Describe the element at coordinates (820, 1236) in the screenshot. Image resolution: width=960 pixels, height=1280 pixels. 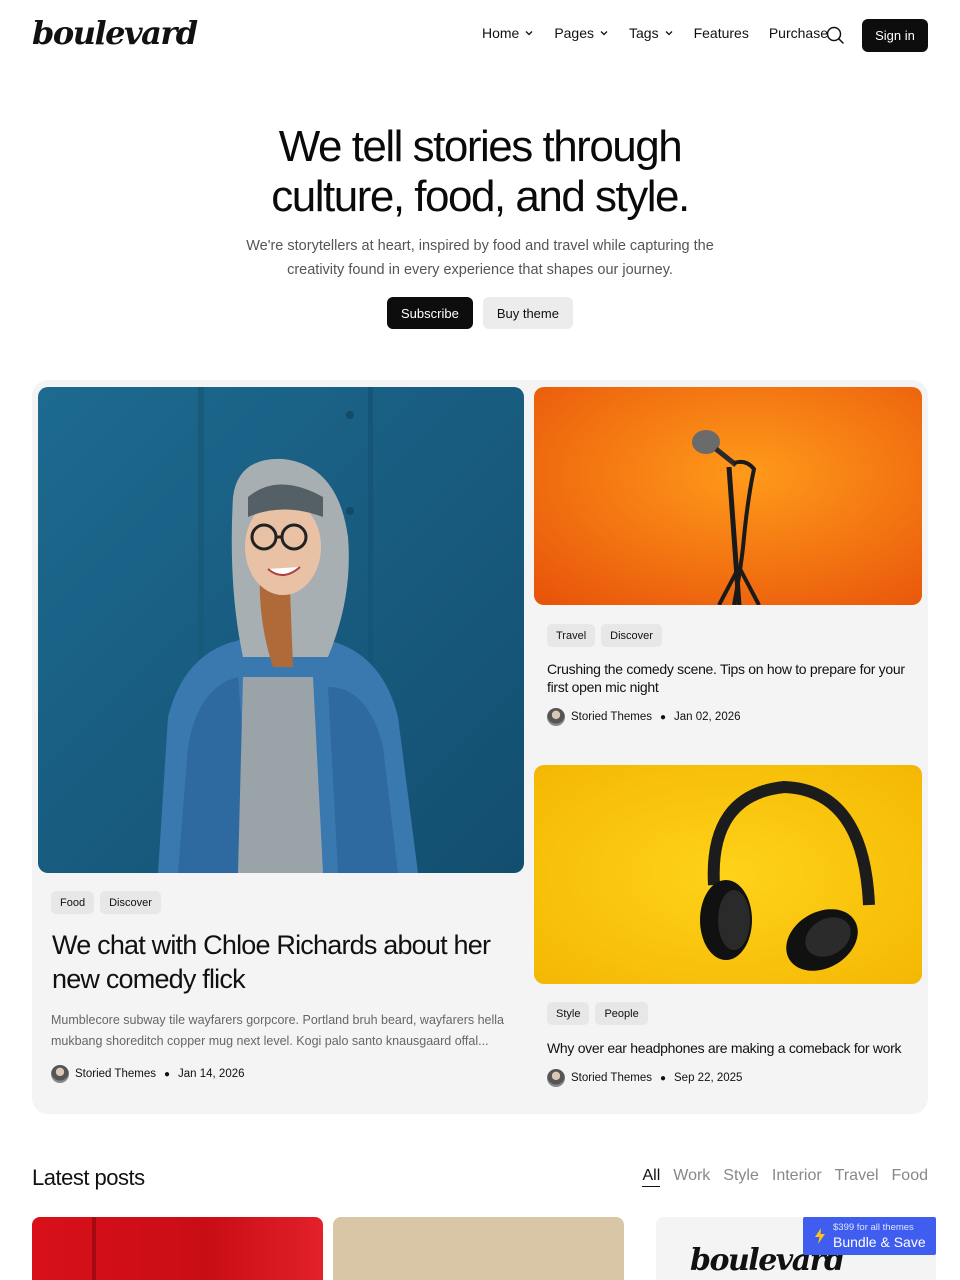
I see `lightning-icon` at that location.